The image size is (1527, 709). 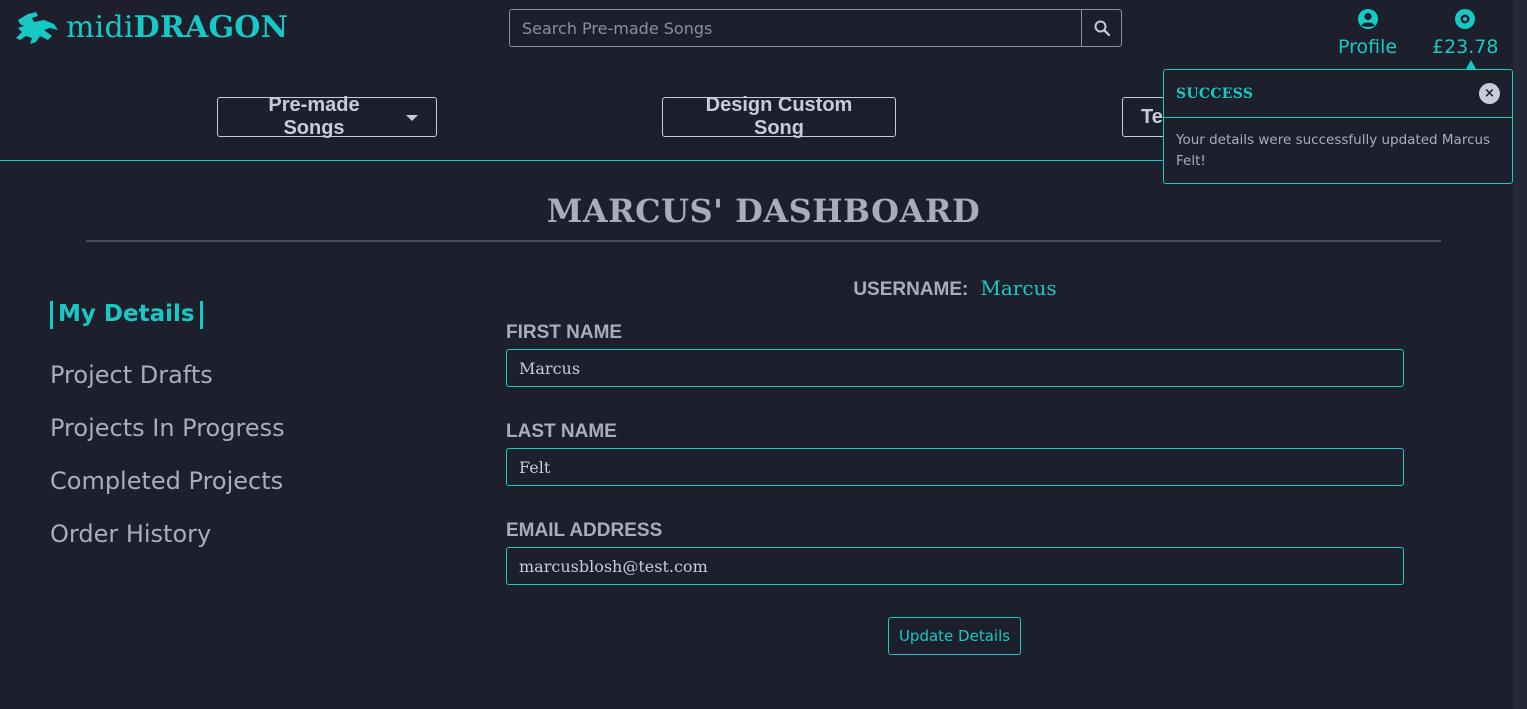 I want to click on sidebar-item-projects-in-progress: Projects In Progress, so click(x=167, y=428).